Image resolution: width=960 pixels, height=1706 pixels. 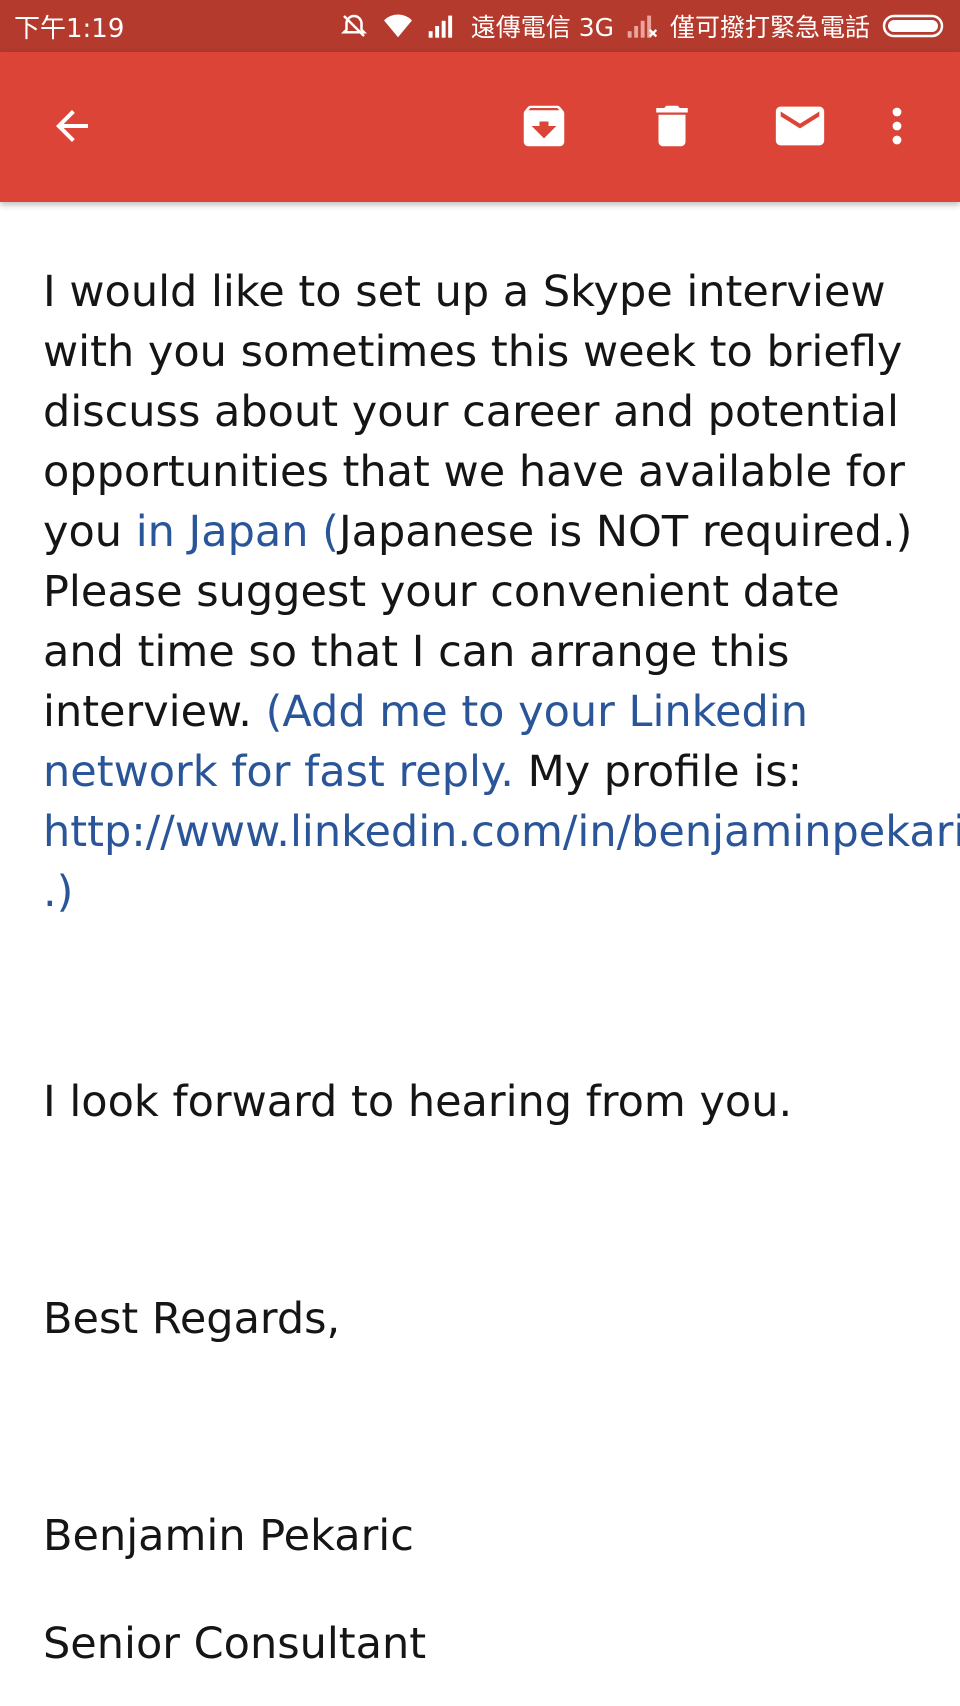 What do you see at coordinates (418, 1102) in the screenshot?
I see `closing-line: I look forward to hearing from you.` at bounding box center [418, 1102].